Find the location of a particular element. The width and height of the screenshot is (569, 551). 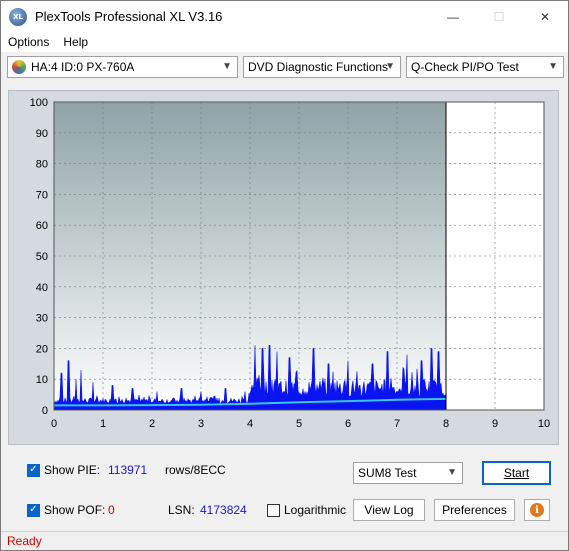

y-tick-label: 90 is located at coordinates (42, 134).